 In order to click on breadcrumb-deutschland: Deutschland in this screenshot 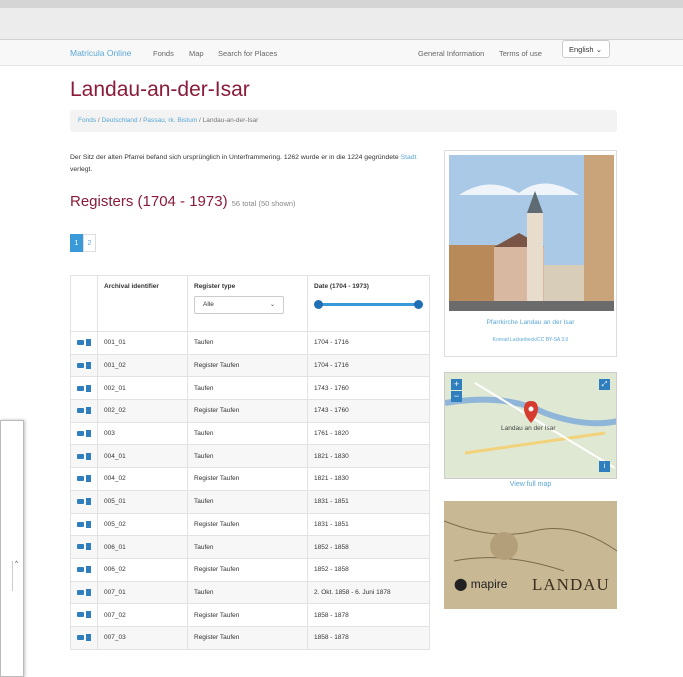, I will do `click(120, 120)`.